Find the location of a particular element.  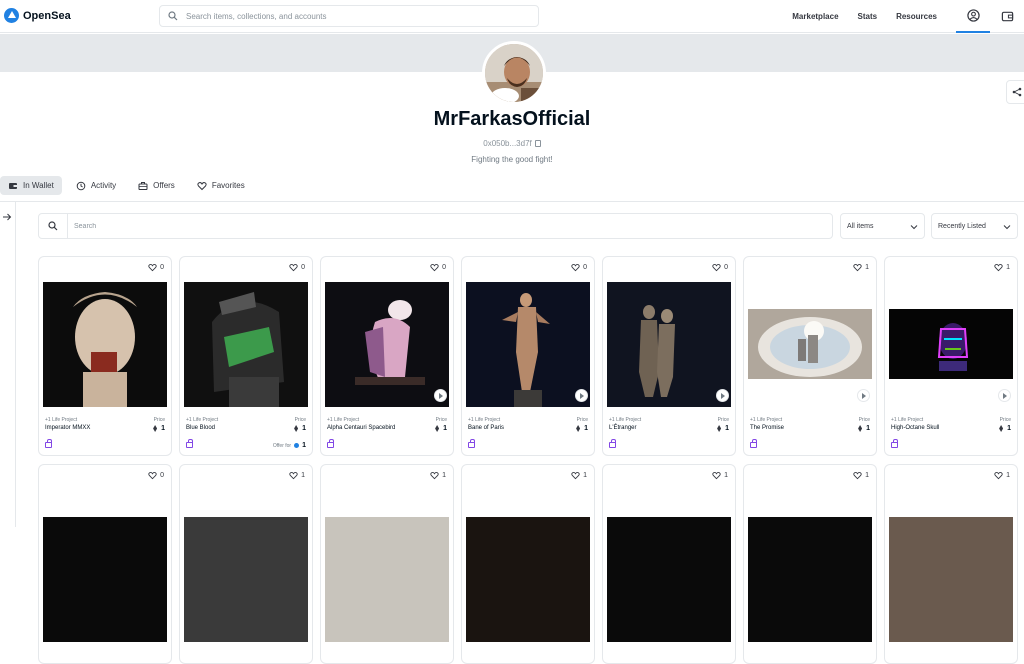

profile-tabs: In Wallet Activity Offers Favorites is located at coordinates (512, 189).